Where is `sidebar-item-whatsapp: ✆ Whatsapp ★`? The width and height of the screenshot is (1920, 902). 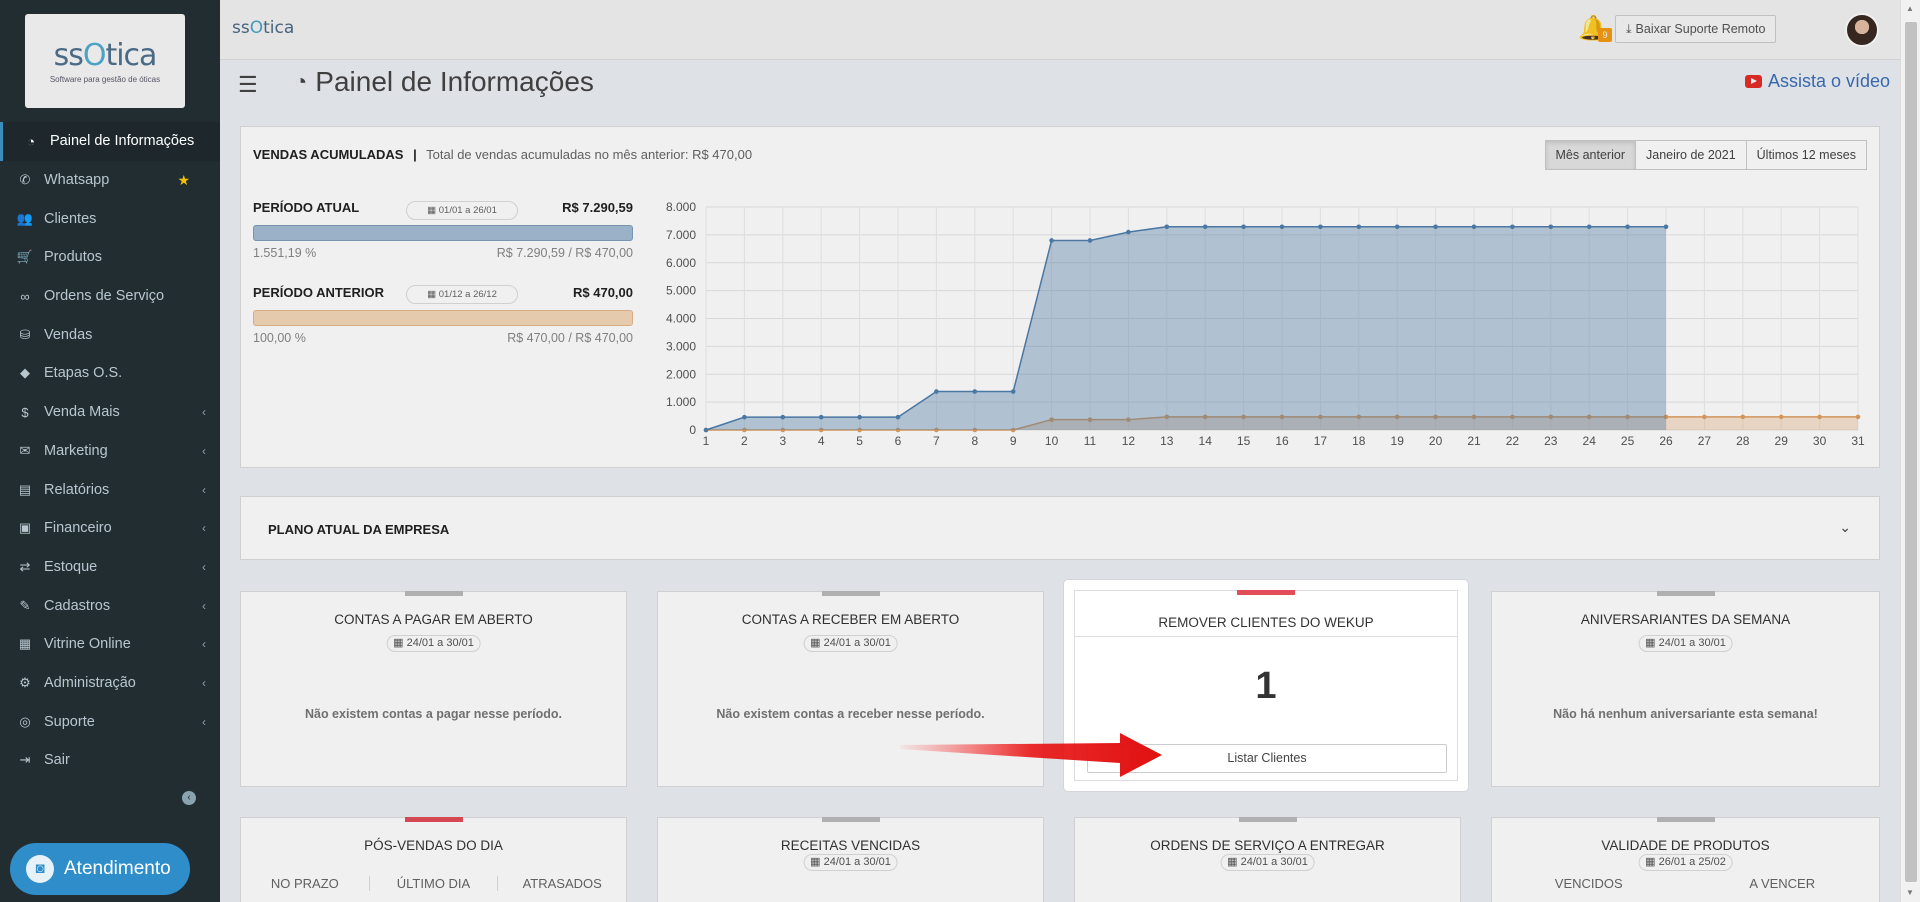
sidebar-item-whatsapp: ✆ Whatsapp ★ is located at coordinates (110, 180).